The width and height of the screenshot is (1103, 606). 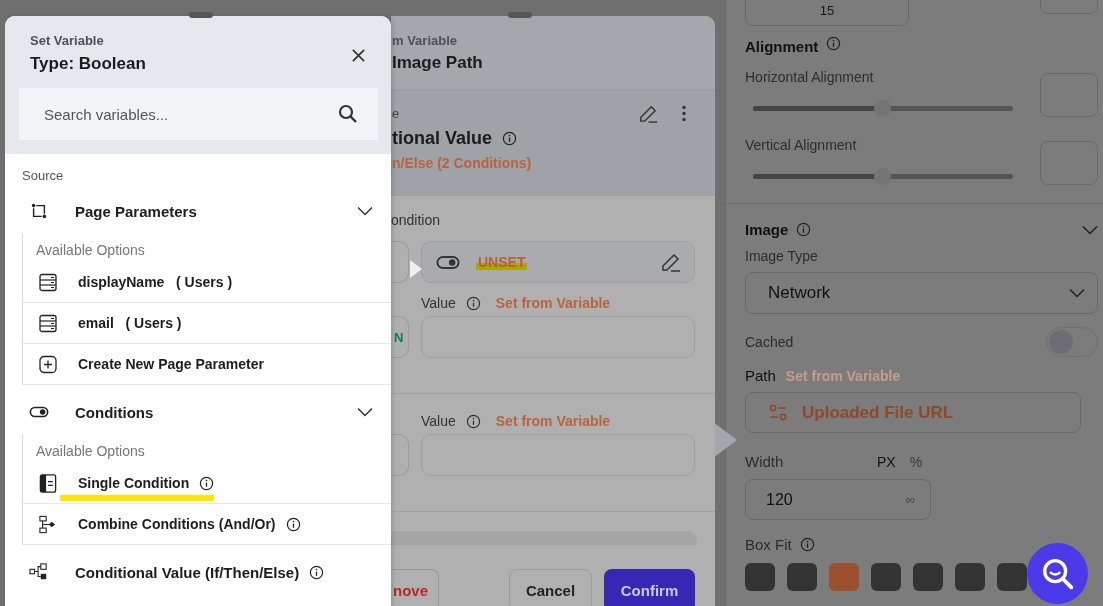 I want to click on slider-label: Vertical Alignment, so click(x=801, y=145).